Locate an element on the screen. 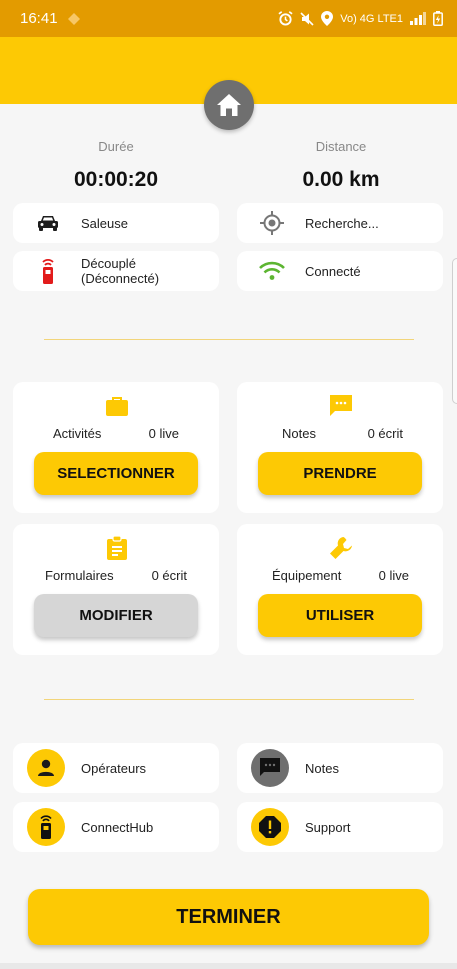 This screenshot has width=457, height=969. network-status: Connecté is located at coordinates (340, 271).